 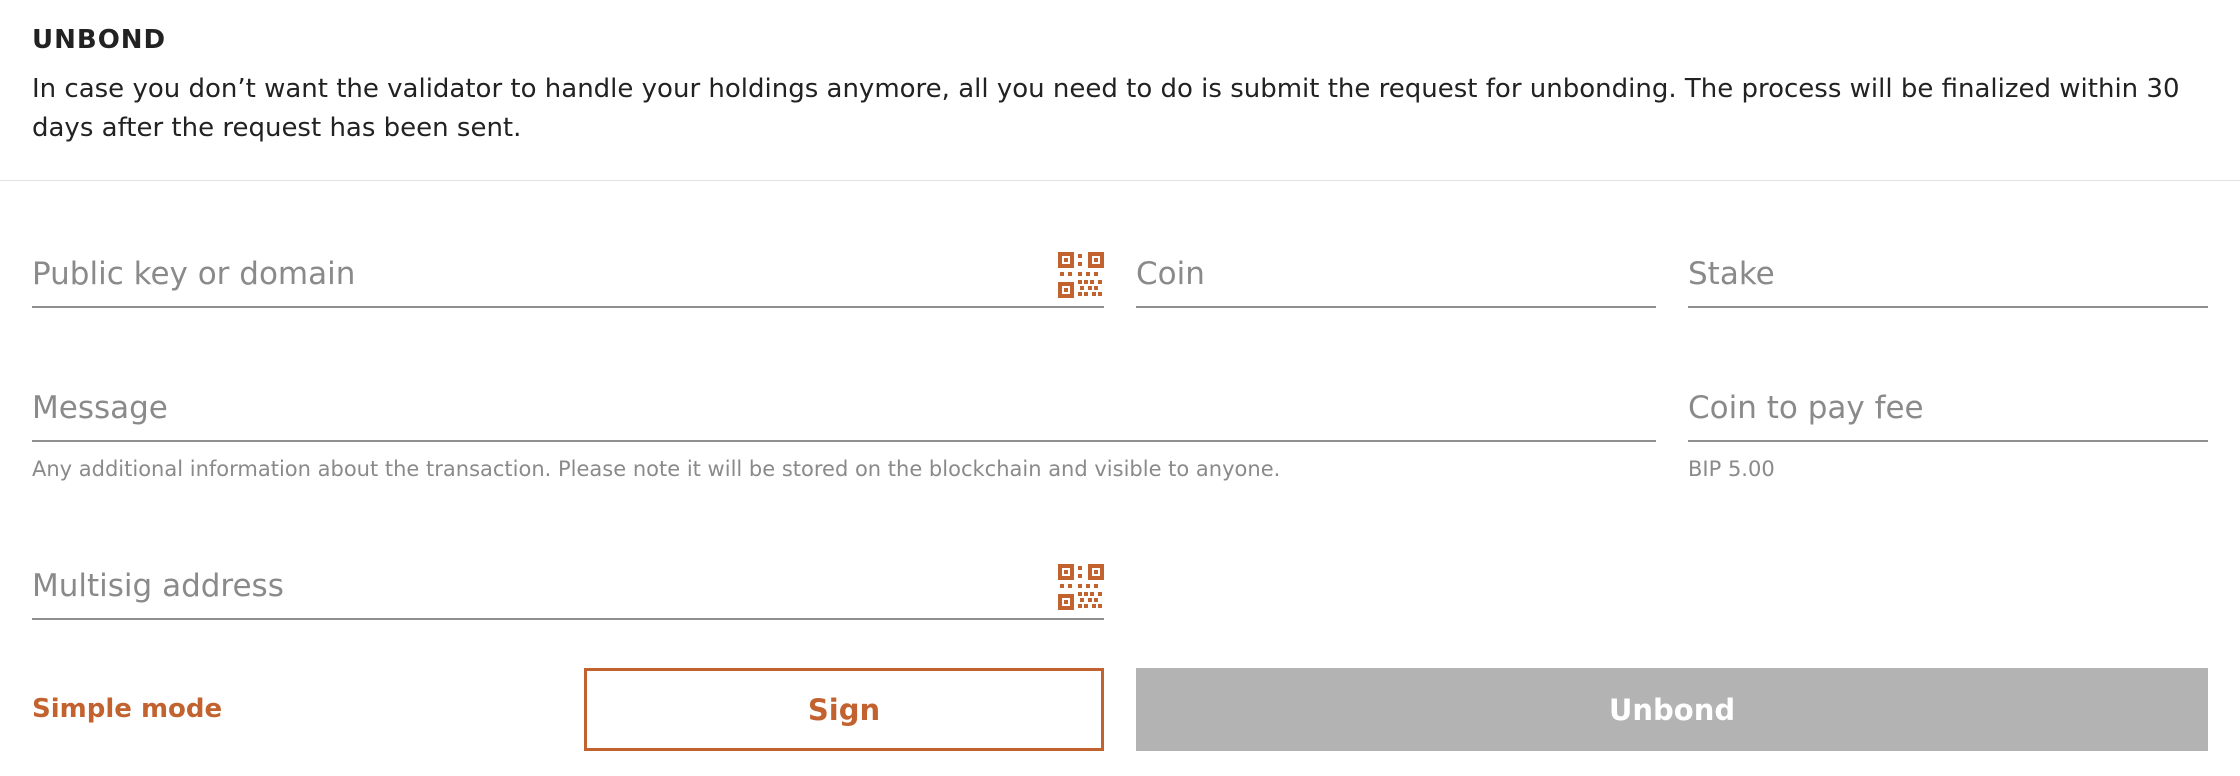 I want to click on message-input, so click(x=844, y=408).